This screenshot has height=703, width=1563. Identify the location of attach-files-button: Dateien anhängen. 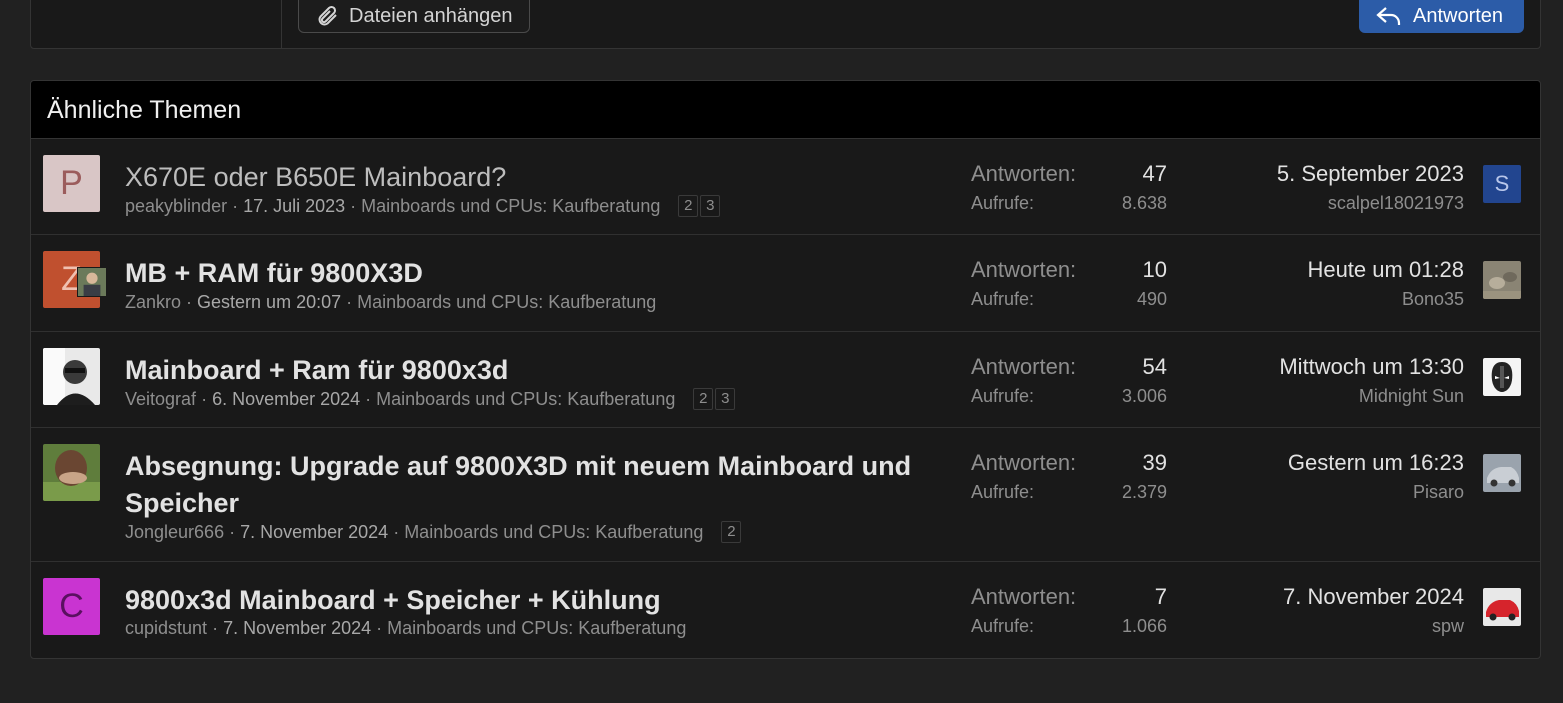
(414, 16).